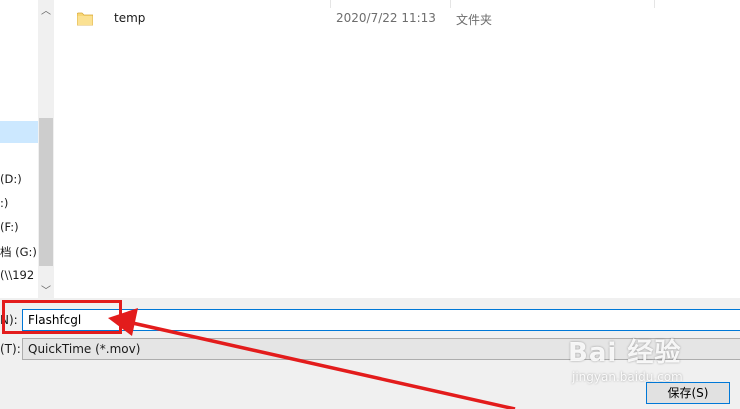 This screenshot has width=740, height=409. Describe the element at coordinates (474, 20) in the screenshot. I see `file-type: 文件夹` at that location.